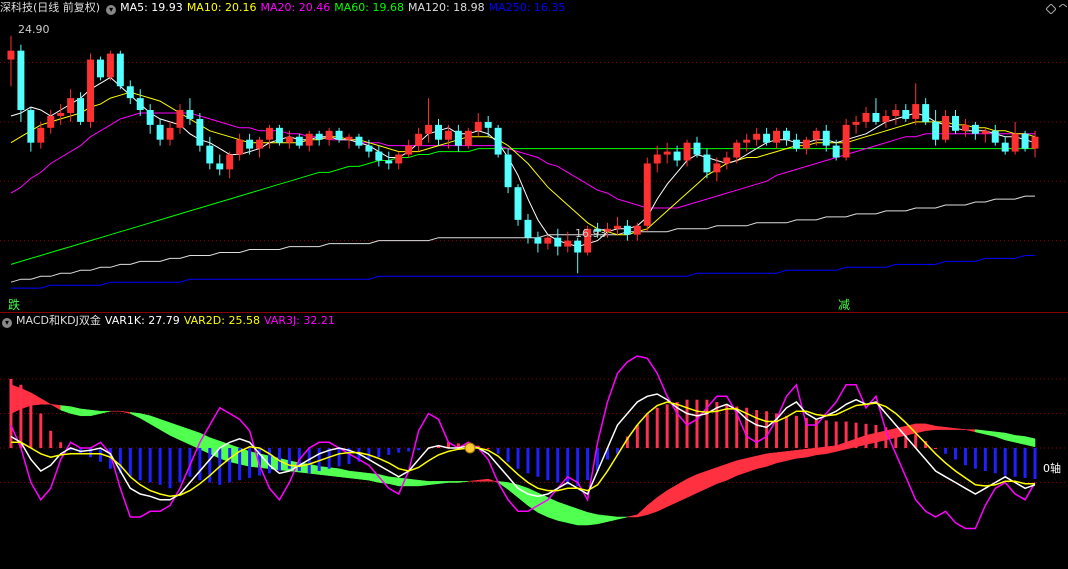 This screenshot has width=1068, height=569. I want to click on diamond-icon, so click(1051, 9).